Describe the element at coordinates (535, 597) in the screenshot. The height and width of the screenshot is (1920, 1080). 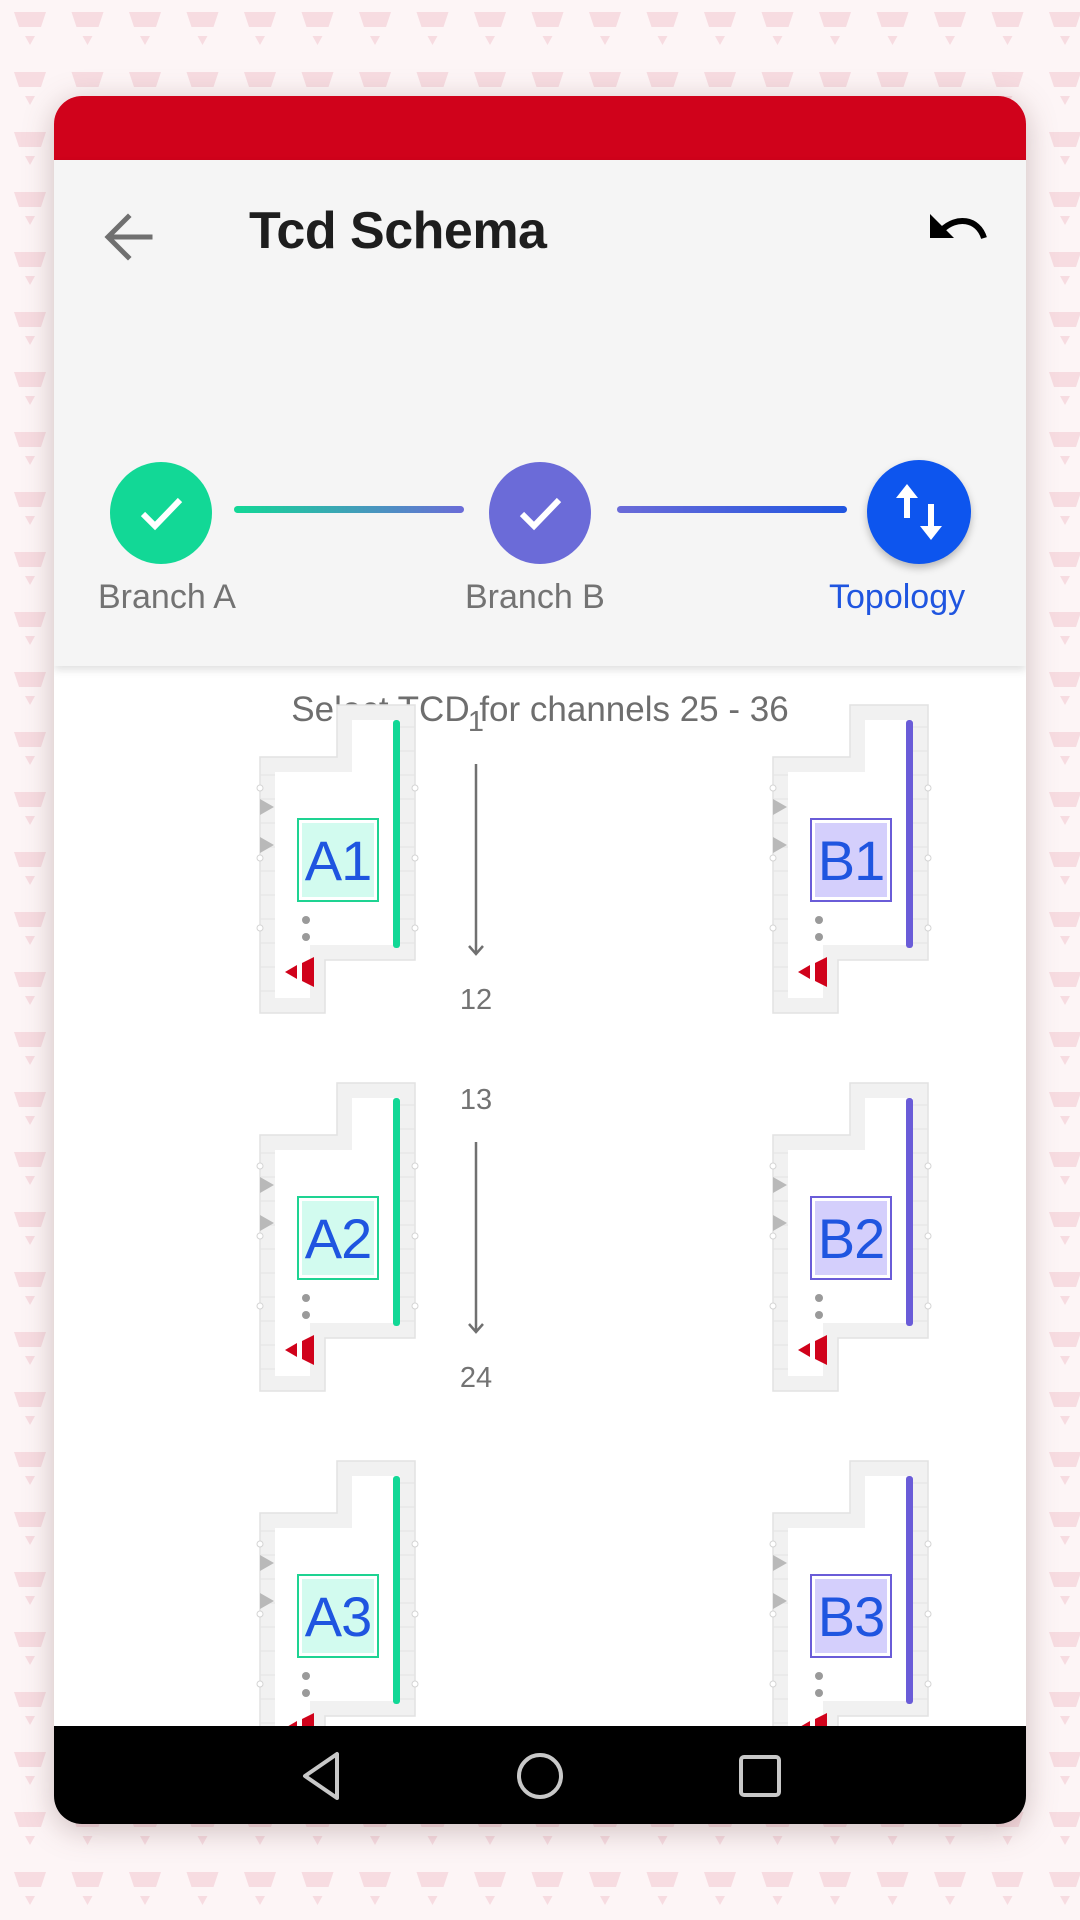
I see `step-label-branch-b: Branch B` at that location.